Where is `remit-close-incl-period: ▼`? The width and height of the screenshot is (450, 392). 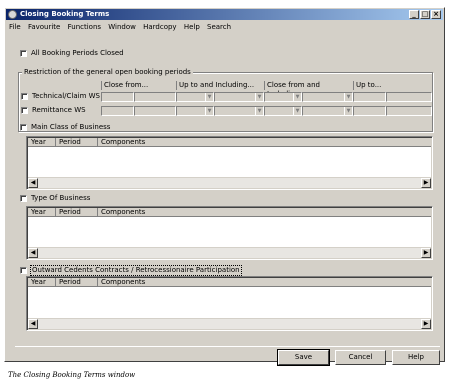
remit-close-incl-period: ▼ is located at coordinates (327, 111).